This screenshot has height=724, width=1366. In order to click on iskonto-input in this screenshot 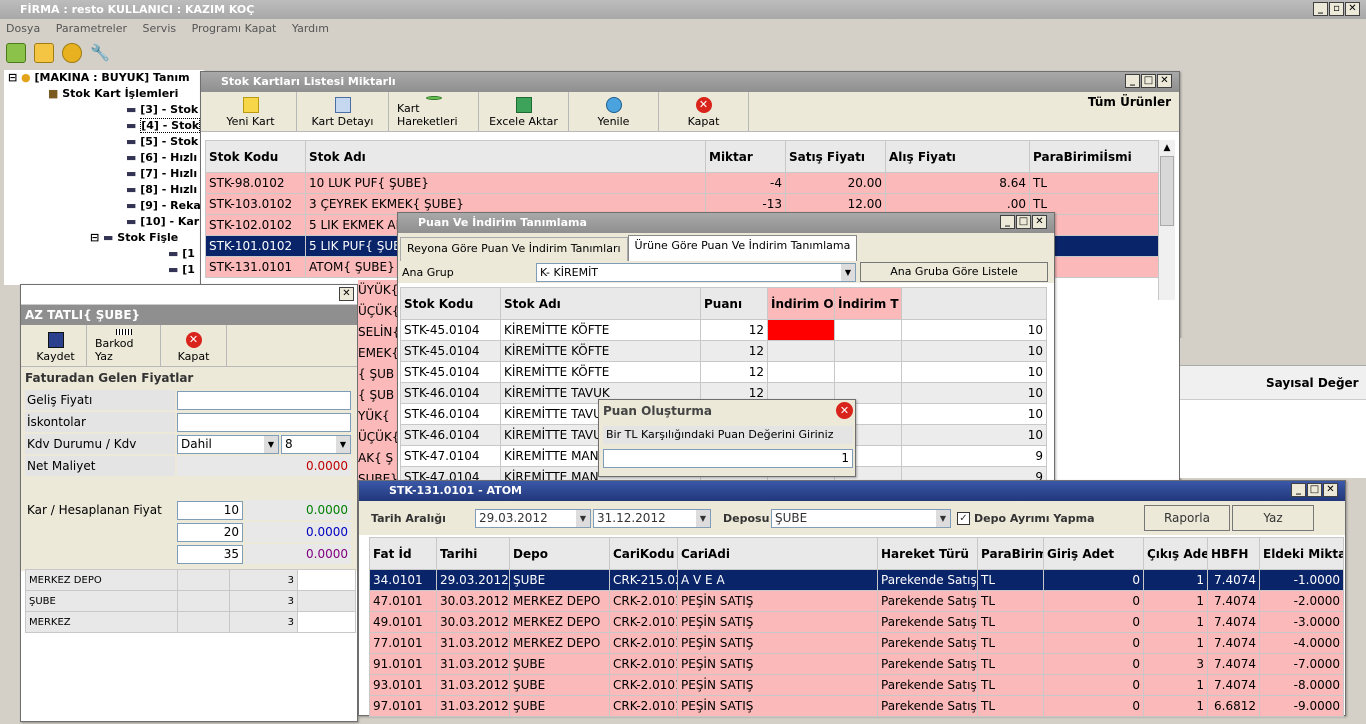, I will do `click(264, 422)`.